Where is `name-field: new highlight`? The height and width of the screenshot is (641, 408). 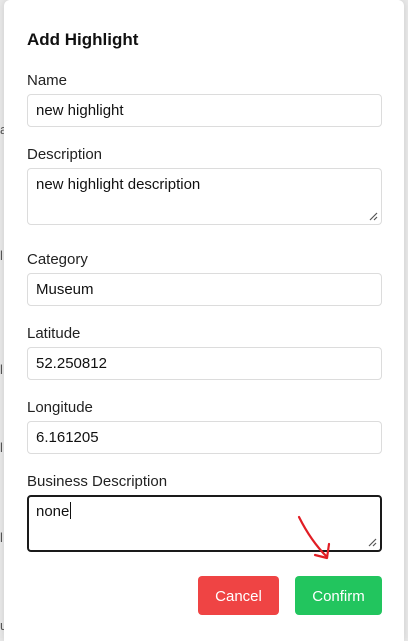 name-field: new highlight is located at coordinates (204, 110).